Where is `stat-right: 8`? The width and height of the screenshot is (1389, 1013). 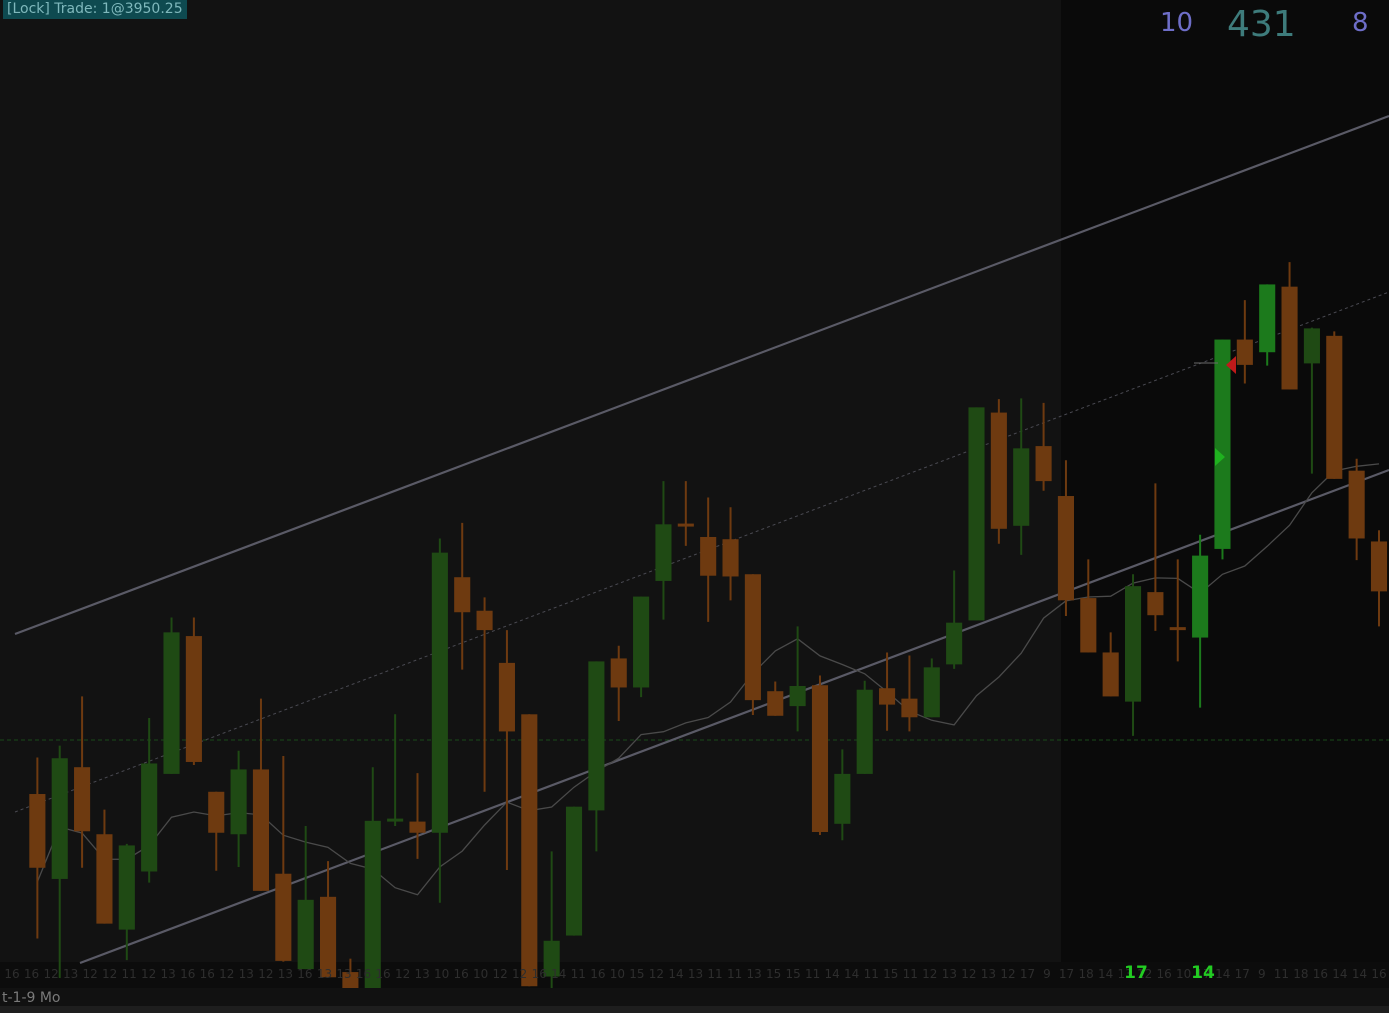 stat-right: 8 is located at coordinates (1360, 23).